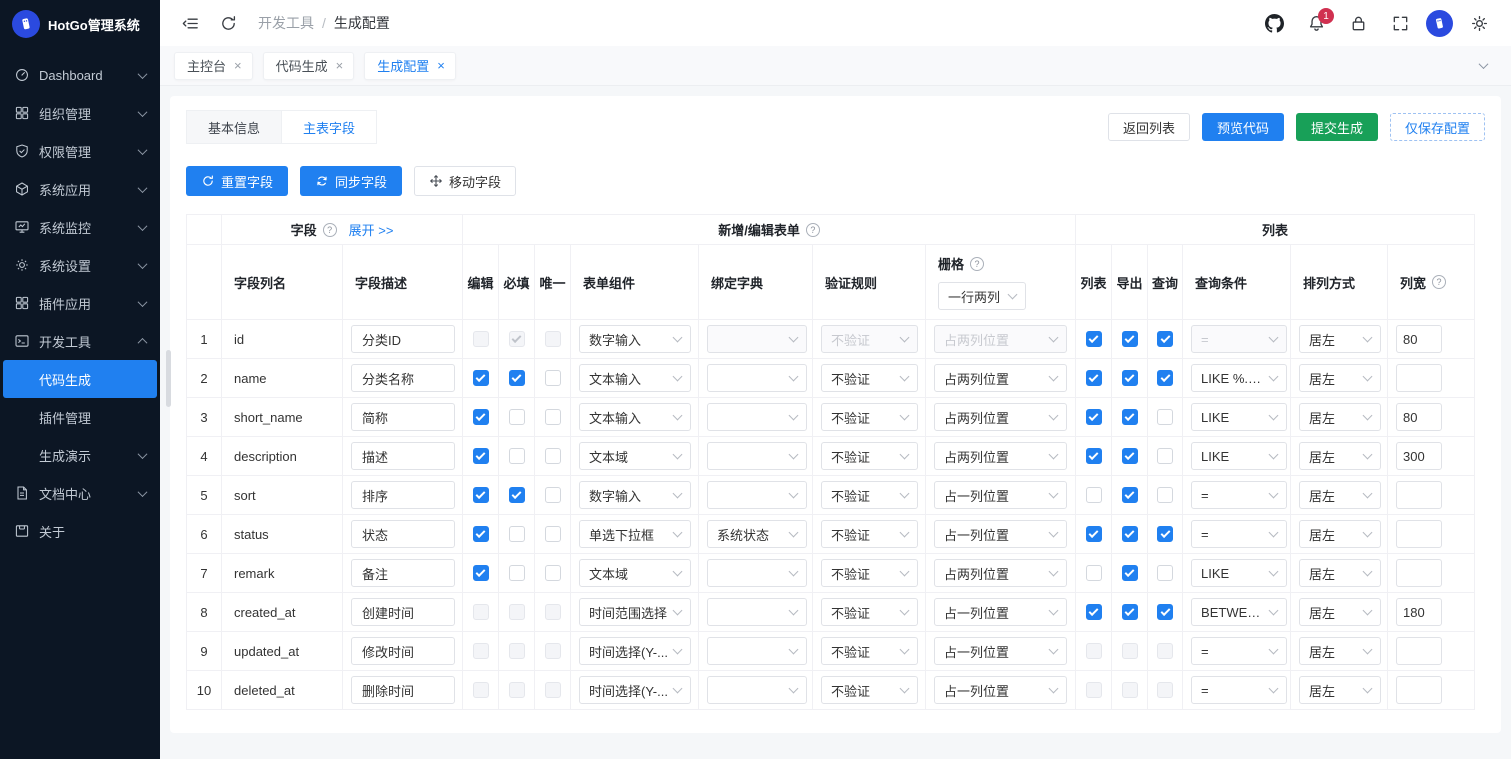 Image resolution: width=1511 pixels, height=759 pixels. I want to click on sidebar-item-插件应用: 插件应用, so click(80, 303).